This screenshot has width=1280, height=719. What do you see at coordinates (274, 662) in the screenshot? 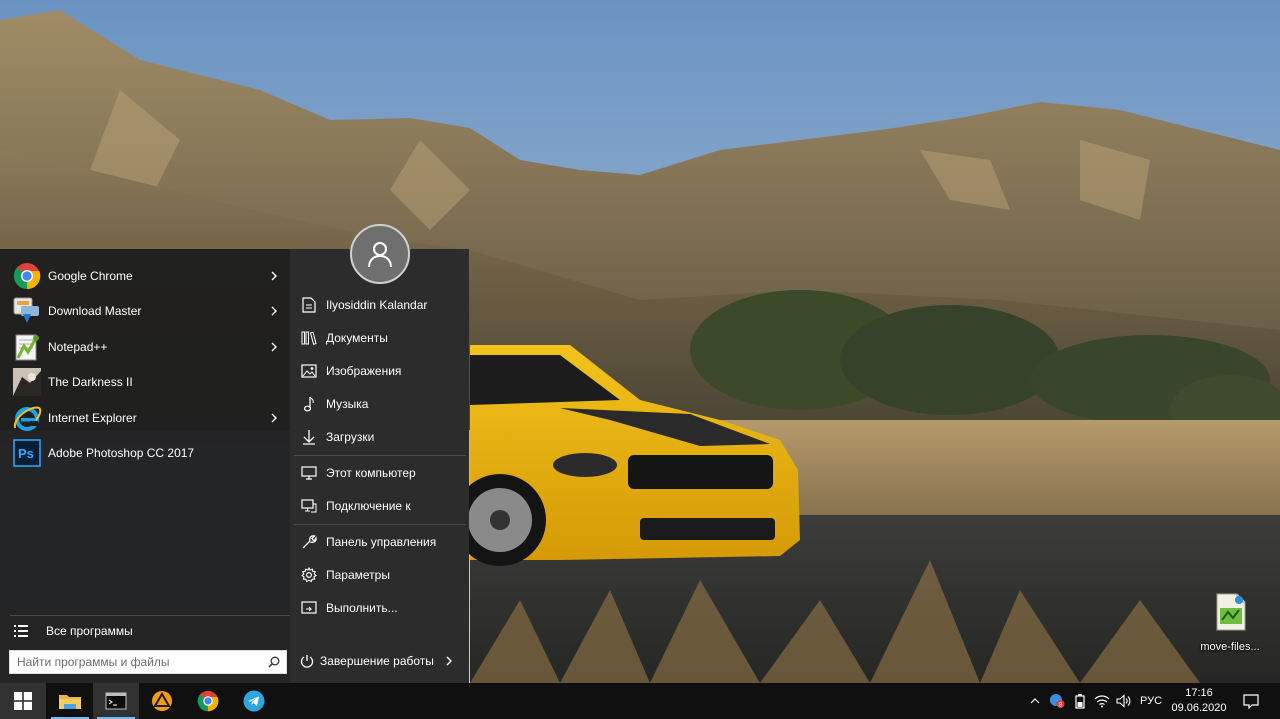
I see `search-icon` at bounding box center [274, 662].